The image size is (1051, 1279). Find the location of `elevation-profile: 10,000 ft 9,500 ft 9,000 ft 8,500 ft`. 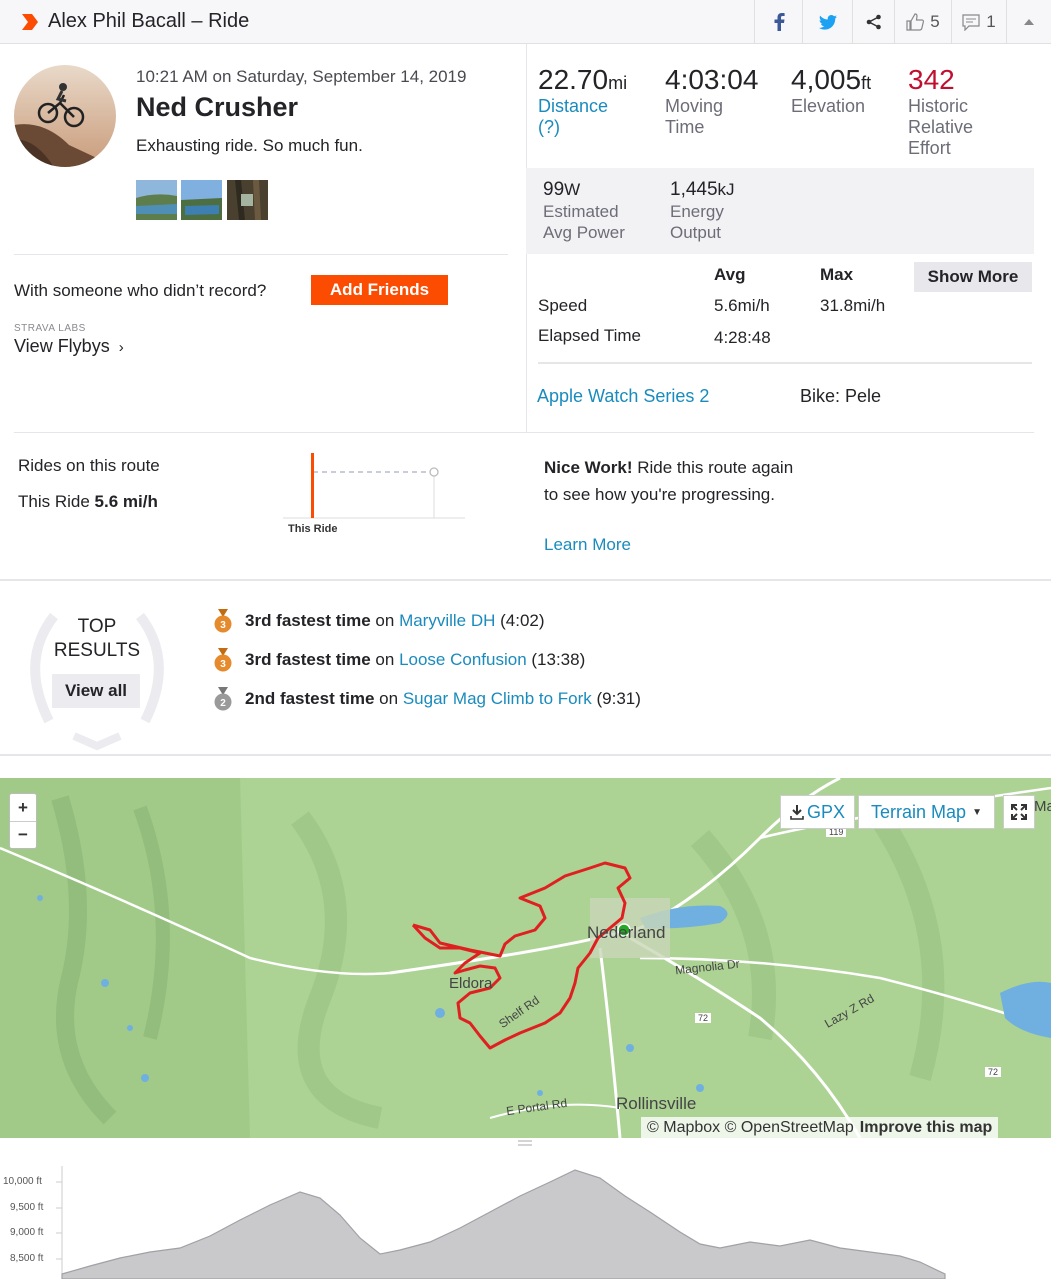

elevation-profile: 10,000 ft 9,500 ft 9,000 ft 8,500 ft is located at coordinates (525, 1219).